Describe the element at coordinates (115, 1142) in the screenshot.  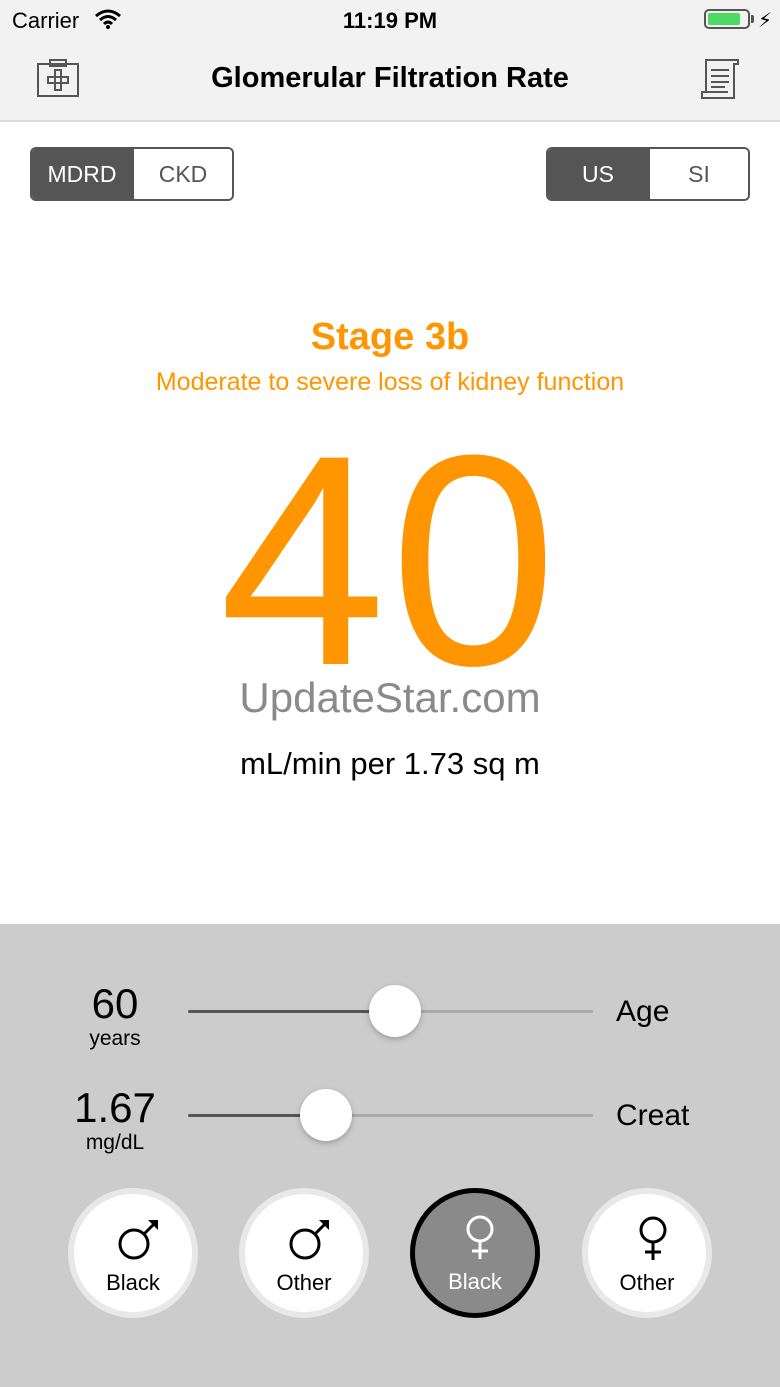
I see `creat-unit: mg/dL` at that location.